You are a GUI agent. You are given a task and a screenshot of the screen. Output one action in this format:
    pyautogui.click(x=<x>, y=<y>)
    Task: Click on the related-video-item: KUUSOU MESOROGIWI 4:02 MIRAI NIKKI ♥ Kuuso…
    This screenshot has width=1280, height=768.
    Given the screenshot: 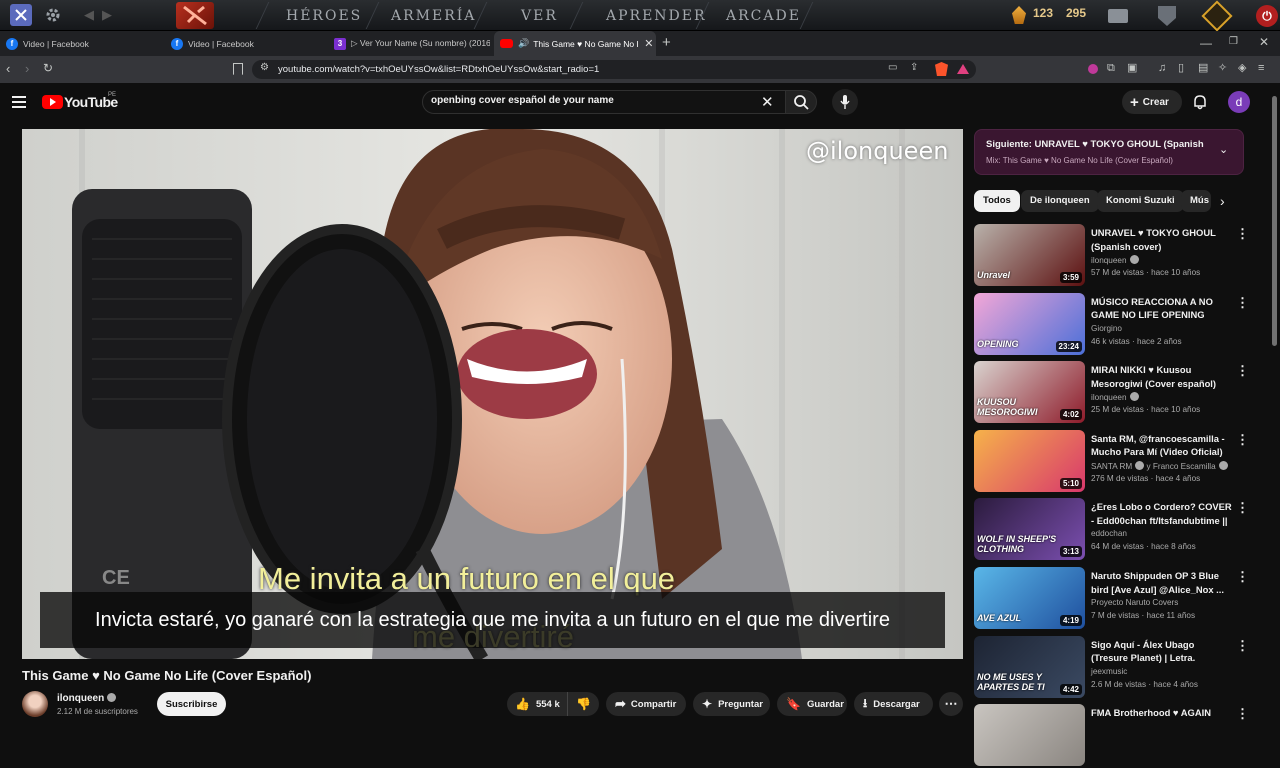 What is the action you would take?
    pyautogui.click(x=1119, y=393)
    